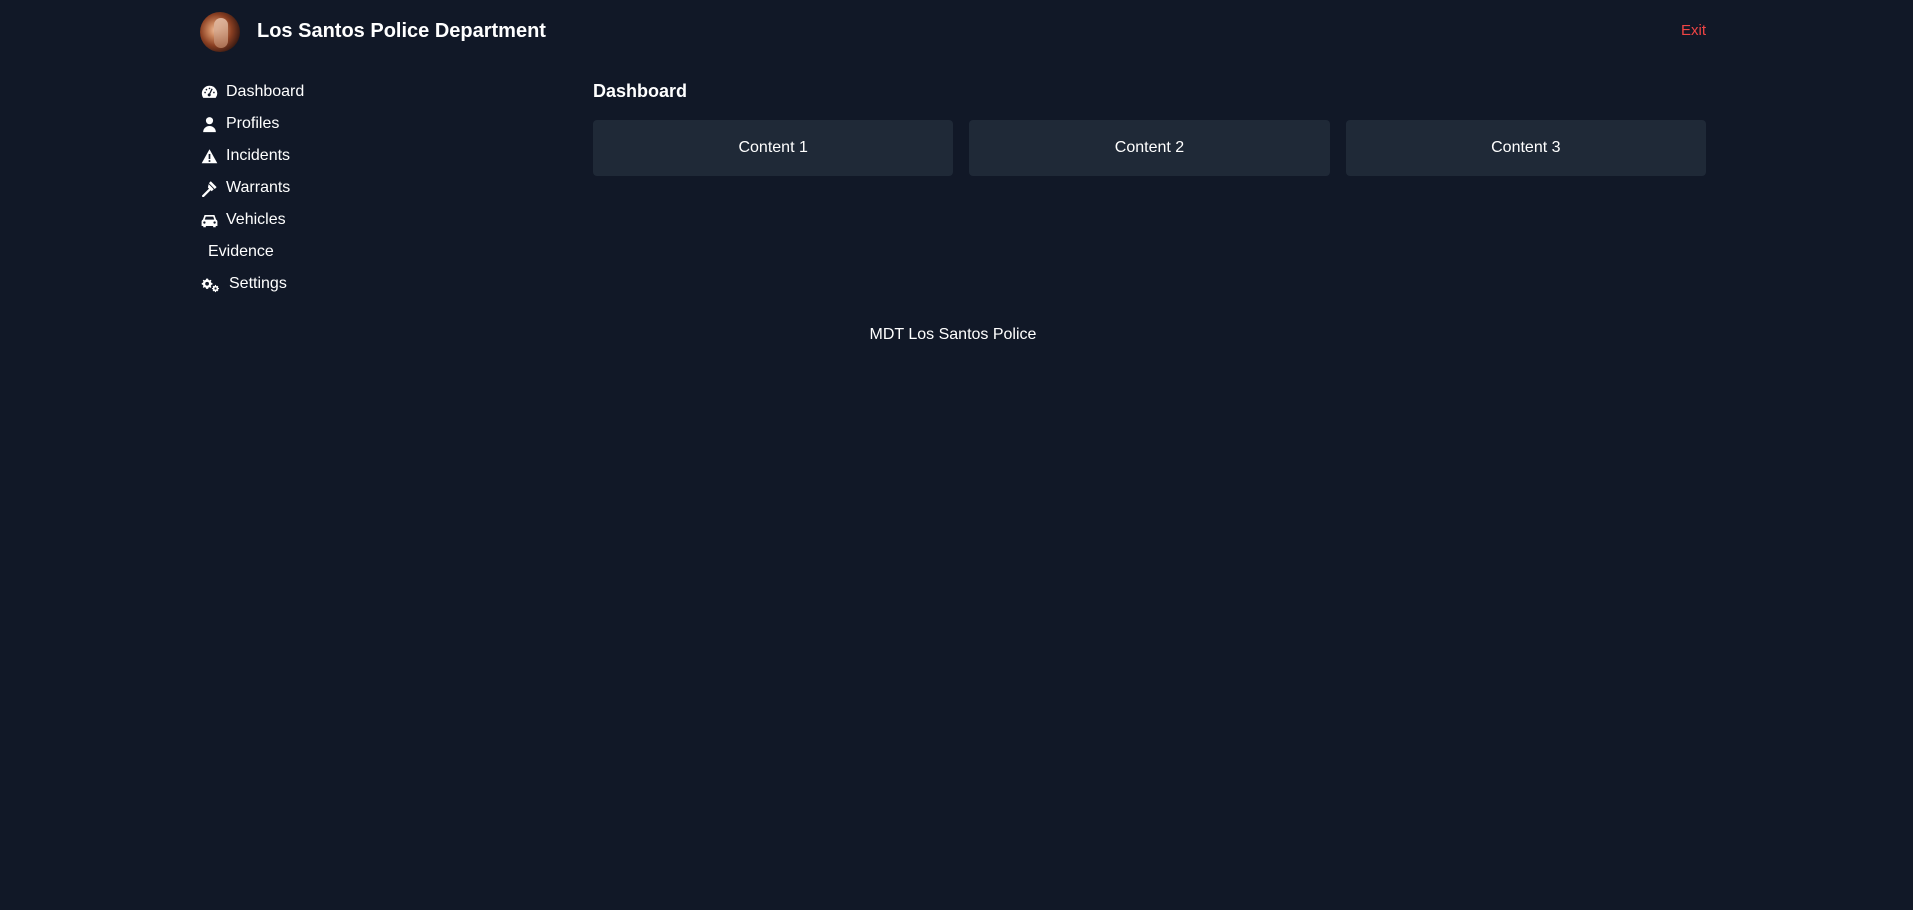 This screenshot has height=910, width=1913. Describe the element at coordinates (1693, 30) in the screenshot. I see `exit-link: Exit` at that location.